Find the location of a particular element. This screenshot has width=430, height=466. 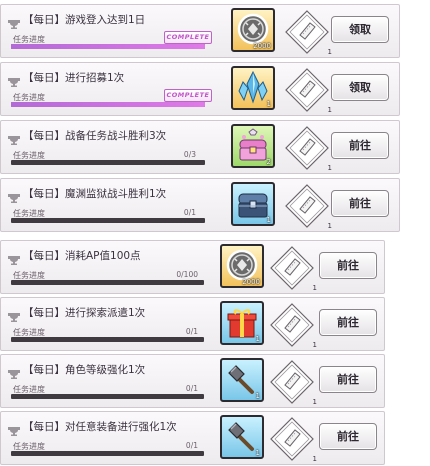

reward-item-gift: 1 is located at coordinates (242, 323).